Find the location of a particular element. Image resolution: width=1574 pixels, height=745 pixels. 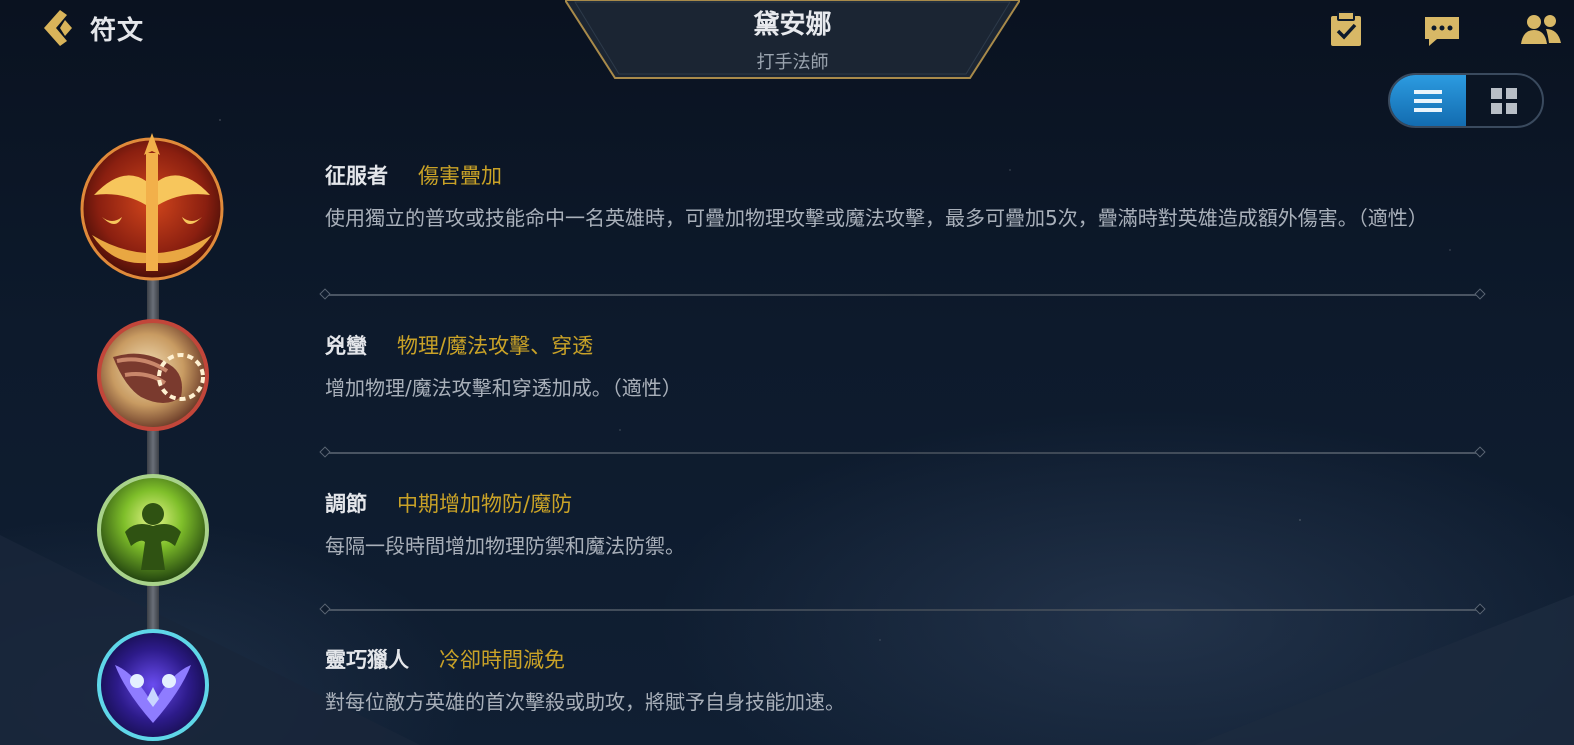

hero-class: 打手法師 is located at coordinates (792, 62).